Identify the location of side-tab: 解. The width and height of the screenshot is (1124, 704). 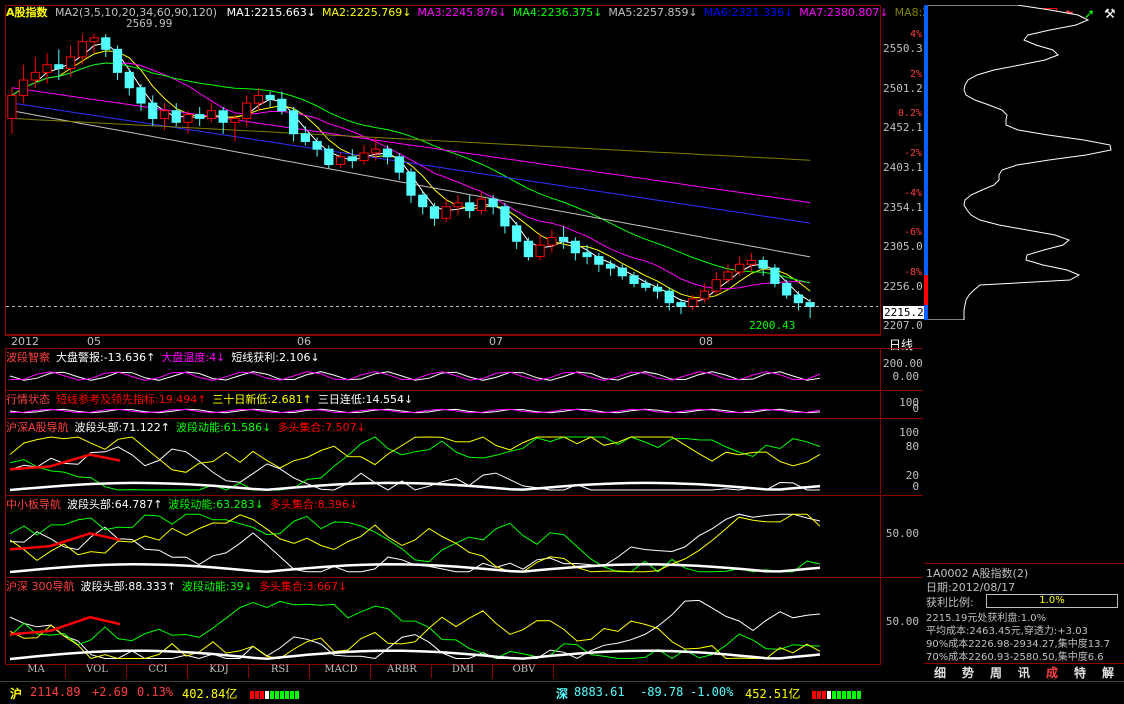
(1108, 672).